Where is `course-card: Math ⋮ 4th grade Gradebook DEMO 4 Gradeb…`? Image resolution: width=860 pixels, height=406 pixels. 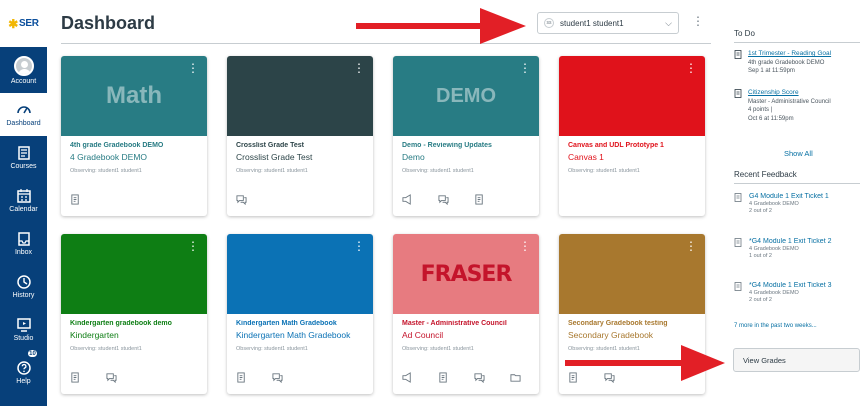 course-card: Math ⋮ 4th grade Gradebook DEMO 4 Gradeb… is located at coordinates (134, 136).